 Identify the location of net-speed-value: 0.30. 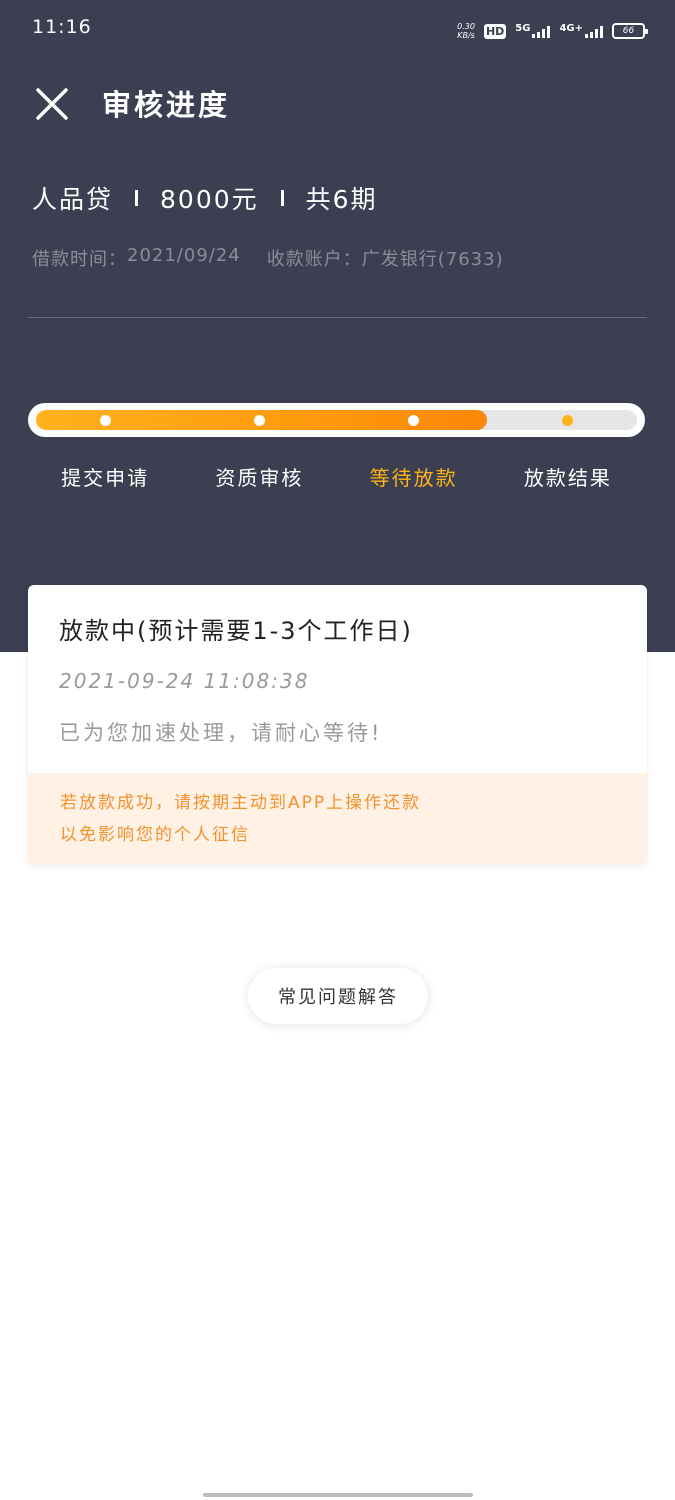
(466, 26).